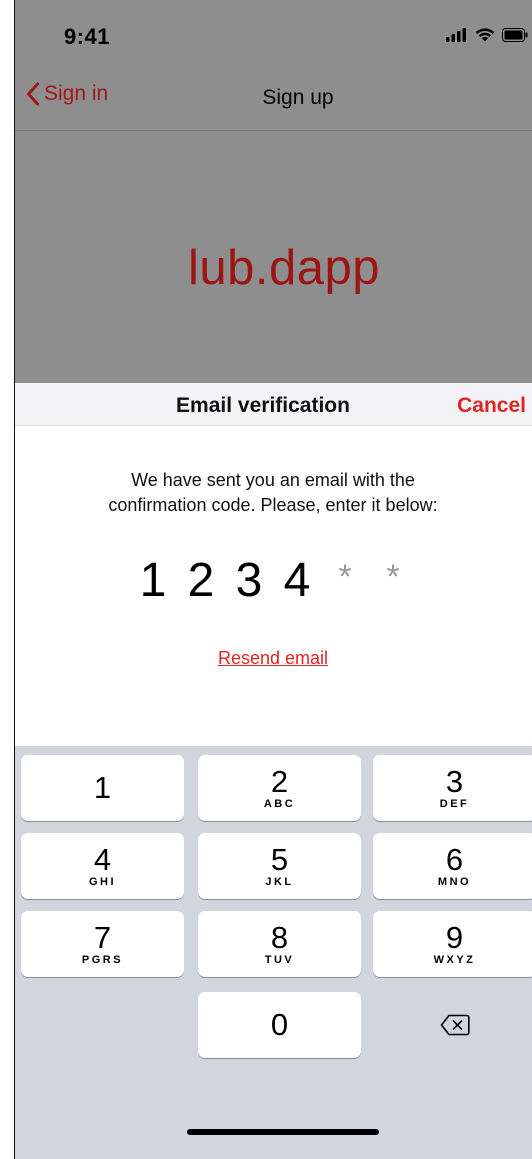  I want to click on key-2-letters: ABC, so click(279, 804).